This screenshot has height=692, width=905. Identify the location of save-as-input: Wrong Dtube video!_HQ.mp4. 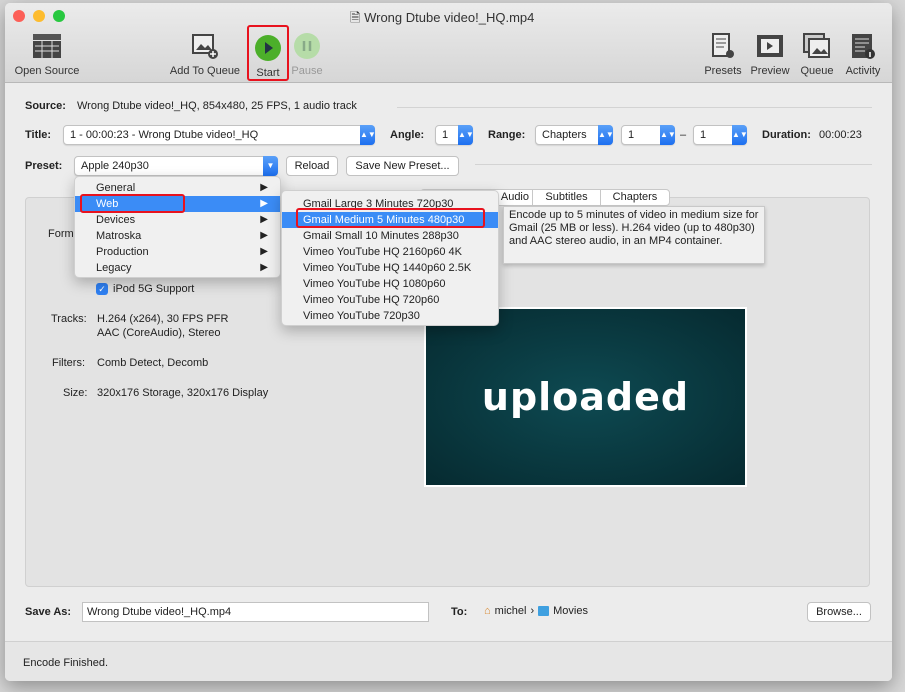
(255, 612).